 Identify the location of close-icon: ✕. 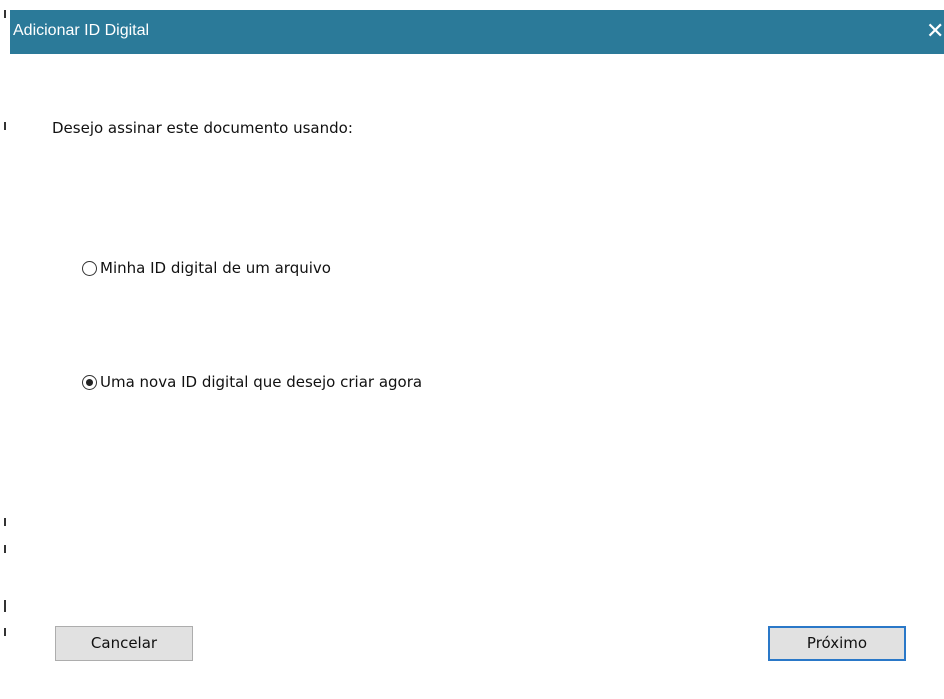
(935, 32).